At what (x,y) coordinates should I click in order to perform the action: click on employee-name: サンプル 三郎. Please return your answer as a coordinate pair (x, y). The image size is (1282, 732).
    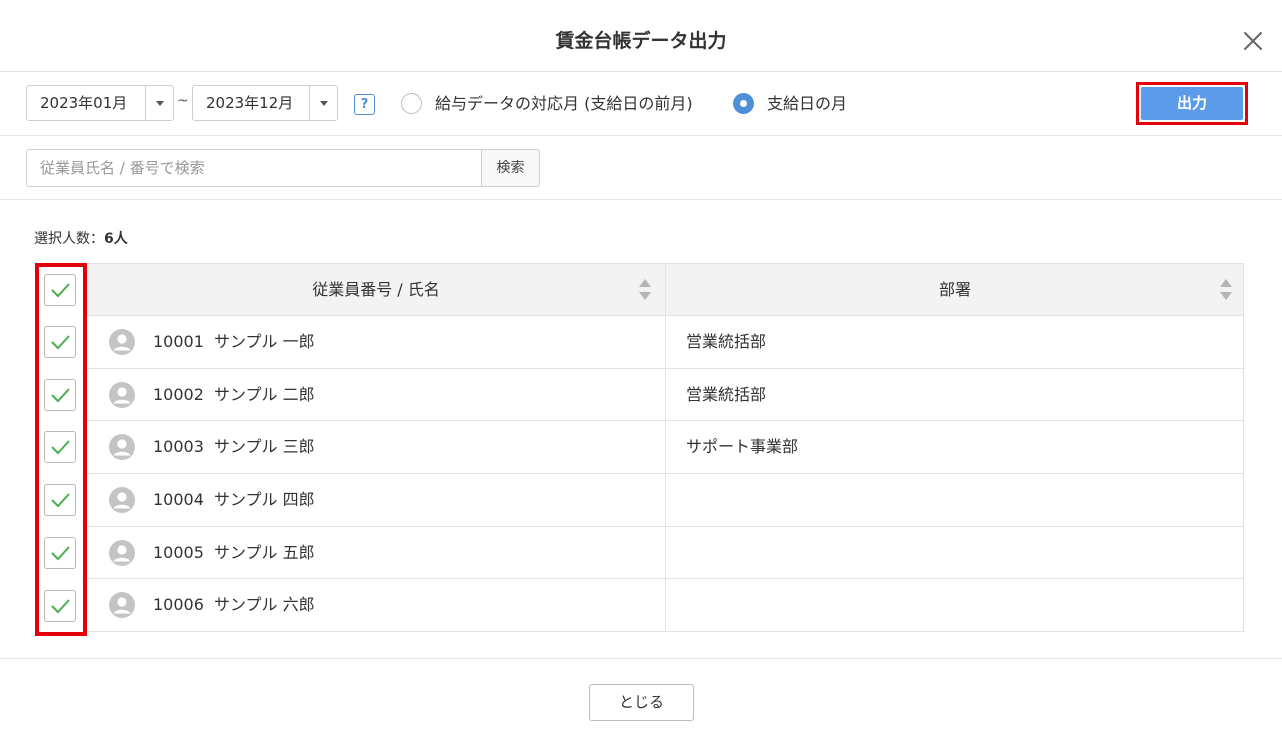
    Looking at the image, I should click on (264, 447).